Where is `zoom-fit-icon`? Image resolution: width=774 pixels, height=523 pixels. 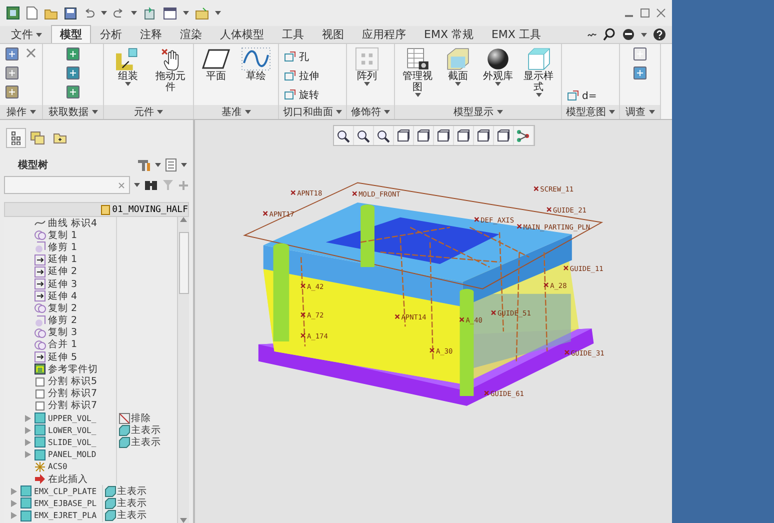
zoom-fit-icon is located at coordinates (343, 135).